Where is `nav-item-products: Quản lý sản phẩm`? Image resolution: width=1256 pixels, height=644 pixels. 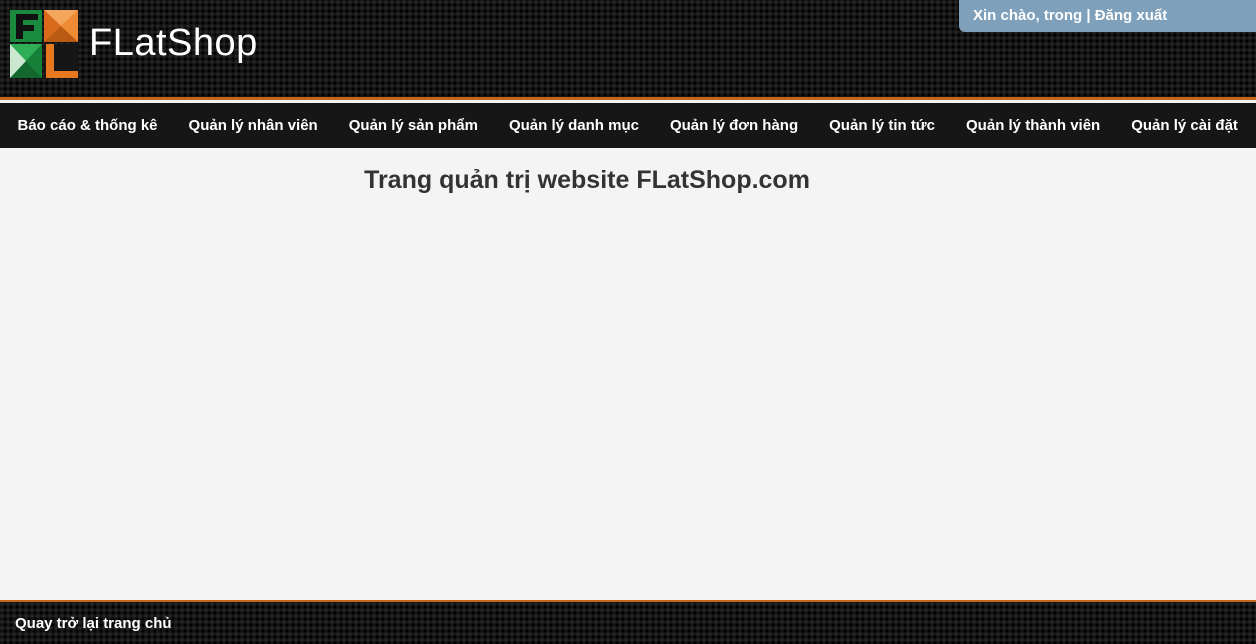 nav-item-products: Quản lý sản phẩm is located at coordinates (413, 125).